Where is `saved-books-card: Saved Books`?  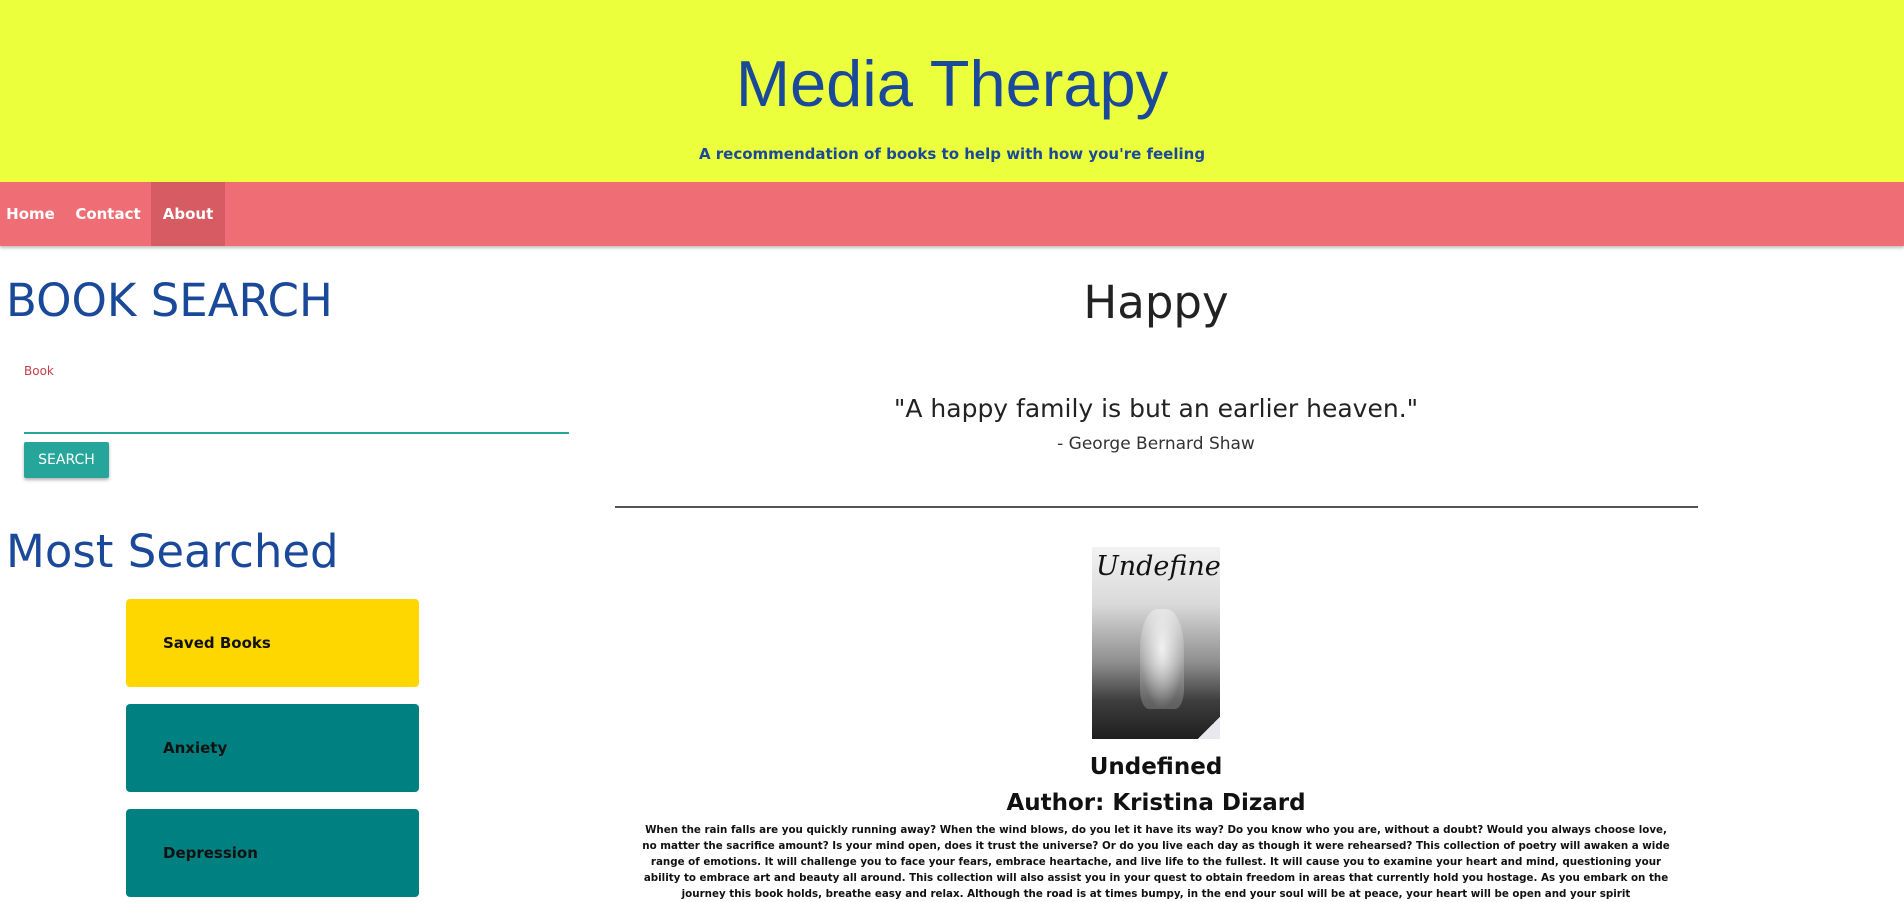 saved-books-card: Saved Books is located at coordinates (272, 643).